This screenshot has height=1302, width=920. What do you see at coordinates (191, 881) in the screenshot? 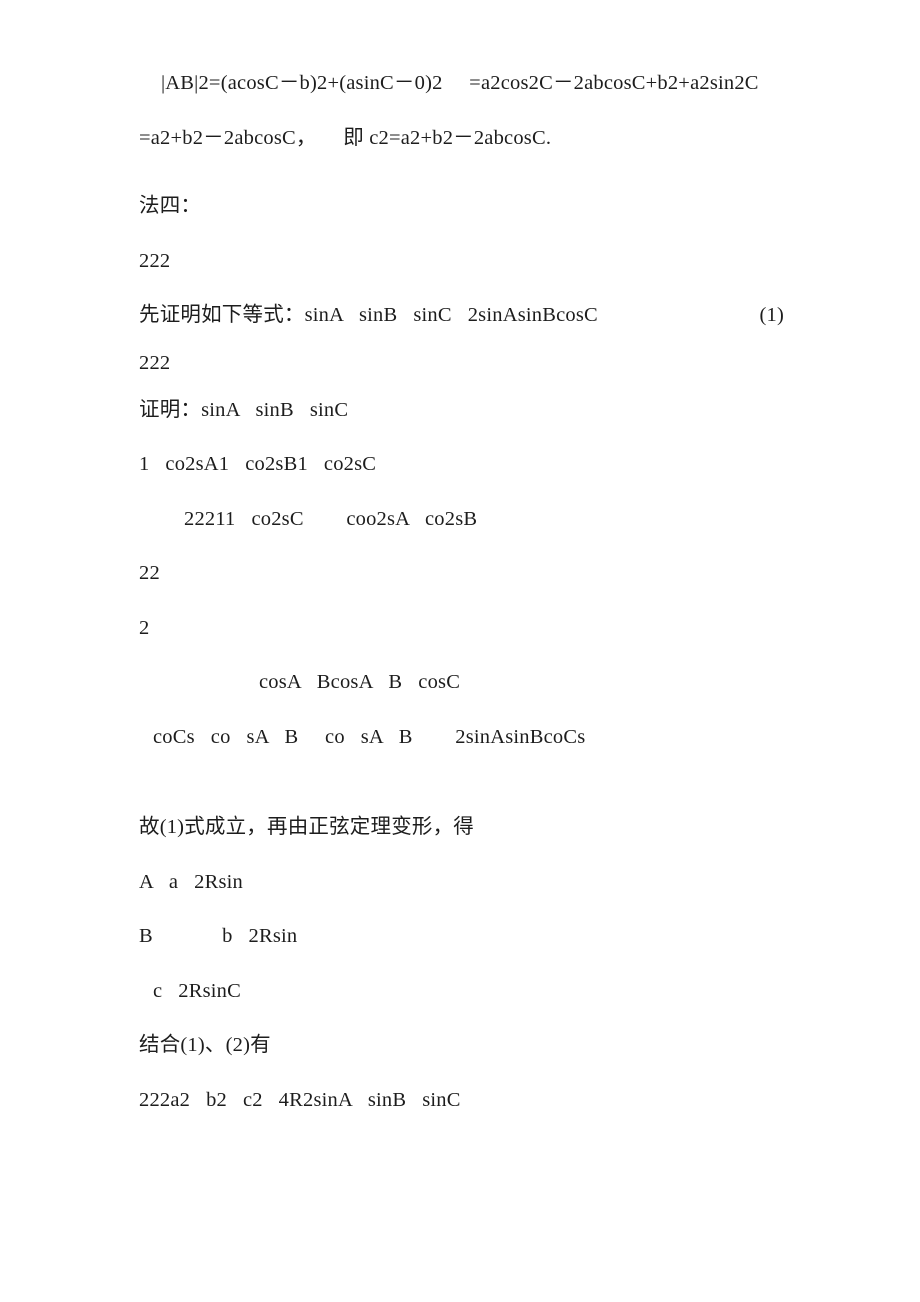
I see `sine-rule-line-a: A a 2Rsin` at bounding box center [191, 881].